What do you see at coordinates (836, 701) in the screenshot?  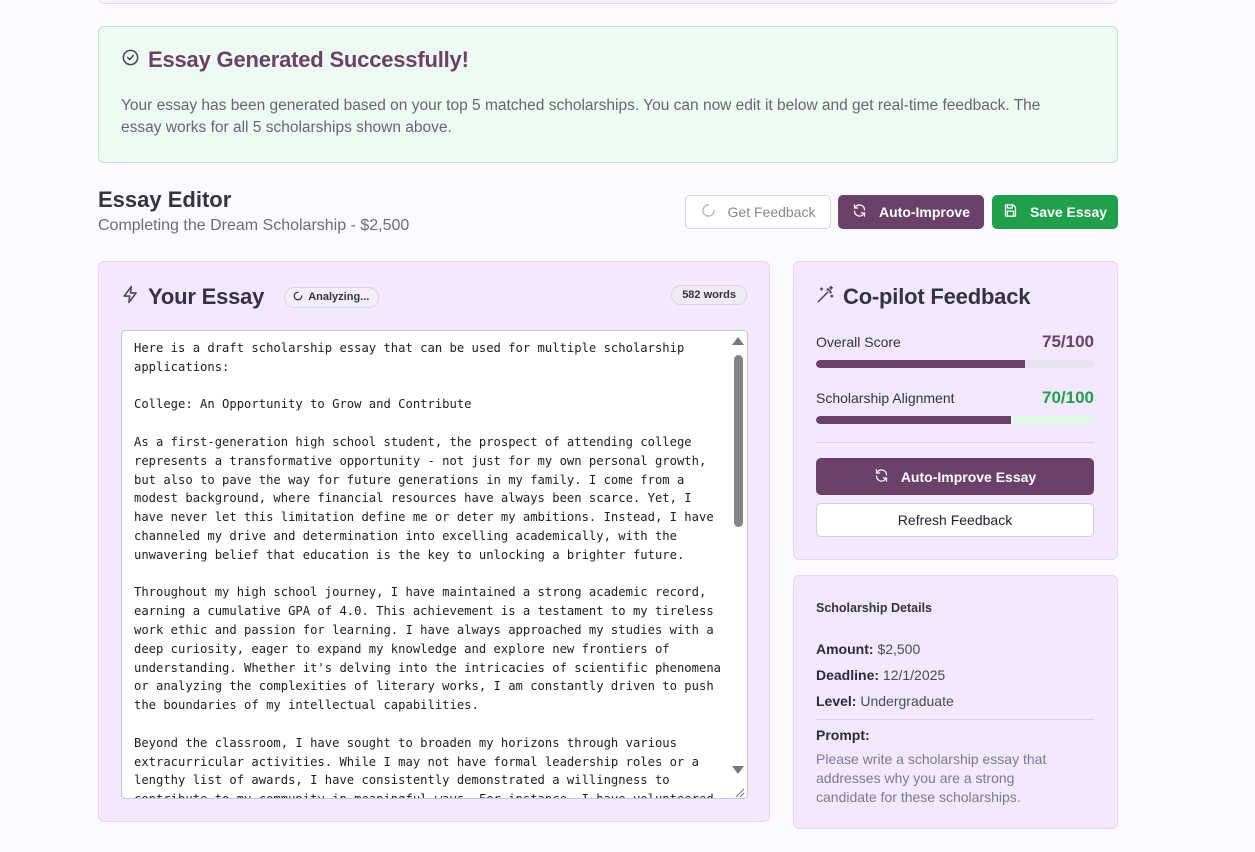 I see `level-label: Level:` at bounding box center [836, 701].